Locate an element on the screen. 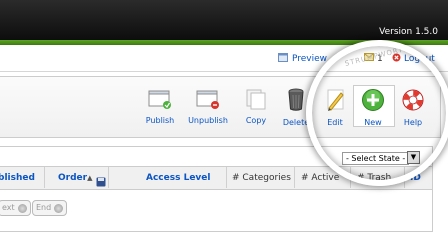  column-categories: # Categories is located at coordinates (261, 178).